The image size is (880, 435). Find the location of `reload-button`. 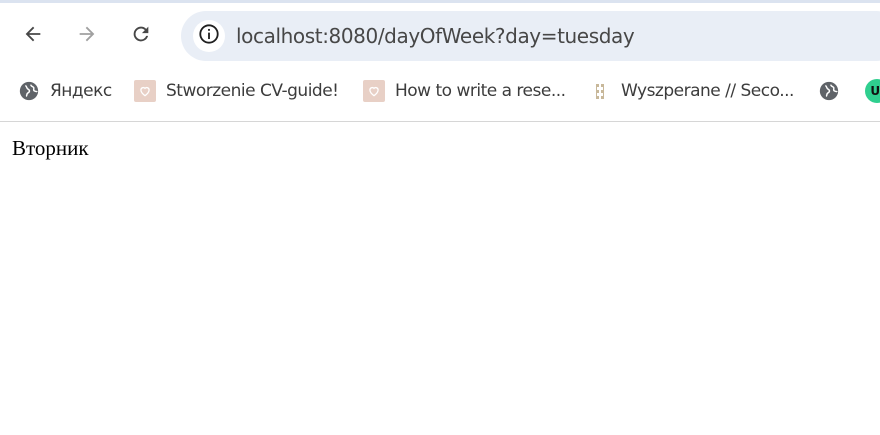

reload-button is located at coordinates (141, 34).